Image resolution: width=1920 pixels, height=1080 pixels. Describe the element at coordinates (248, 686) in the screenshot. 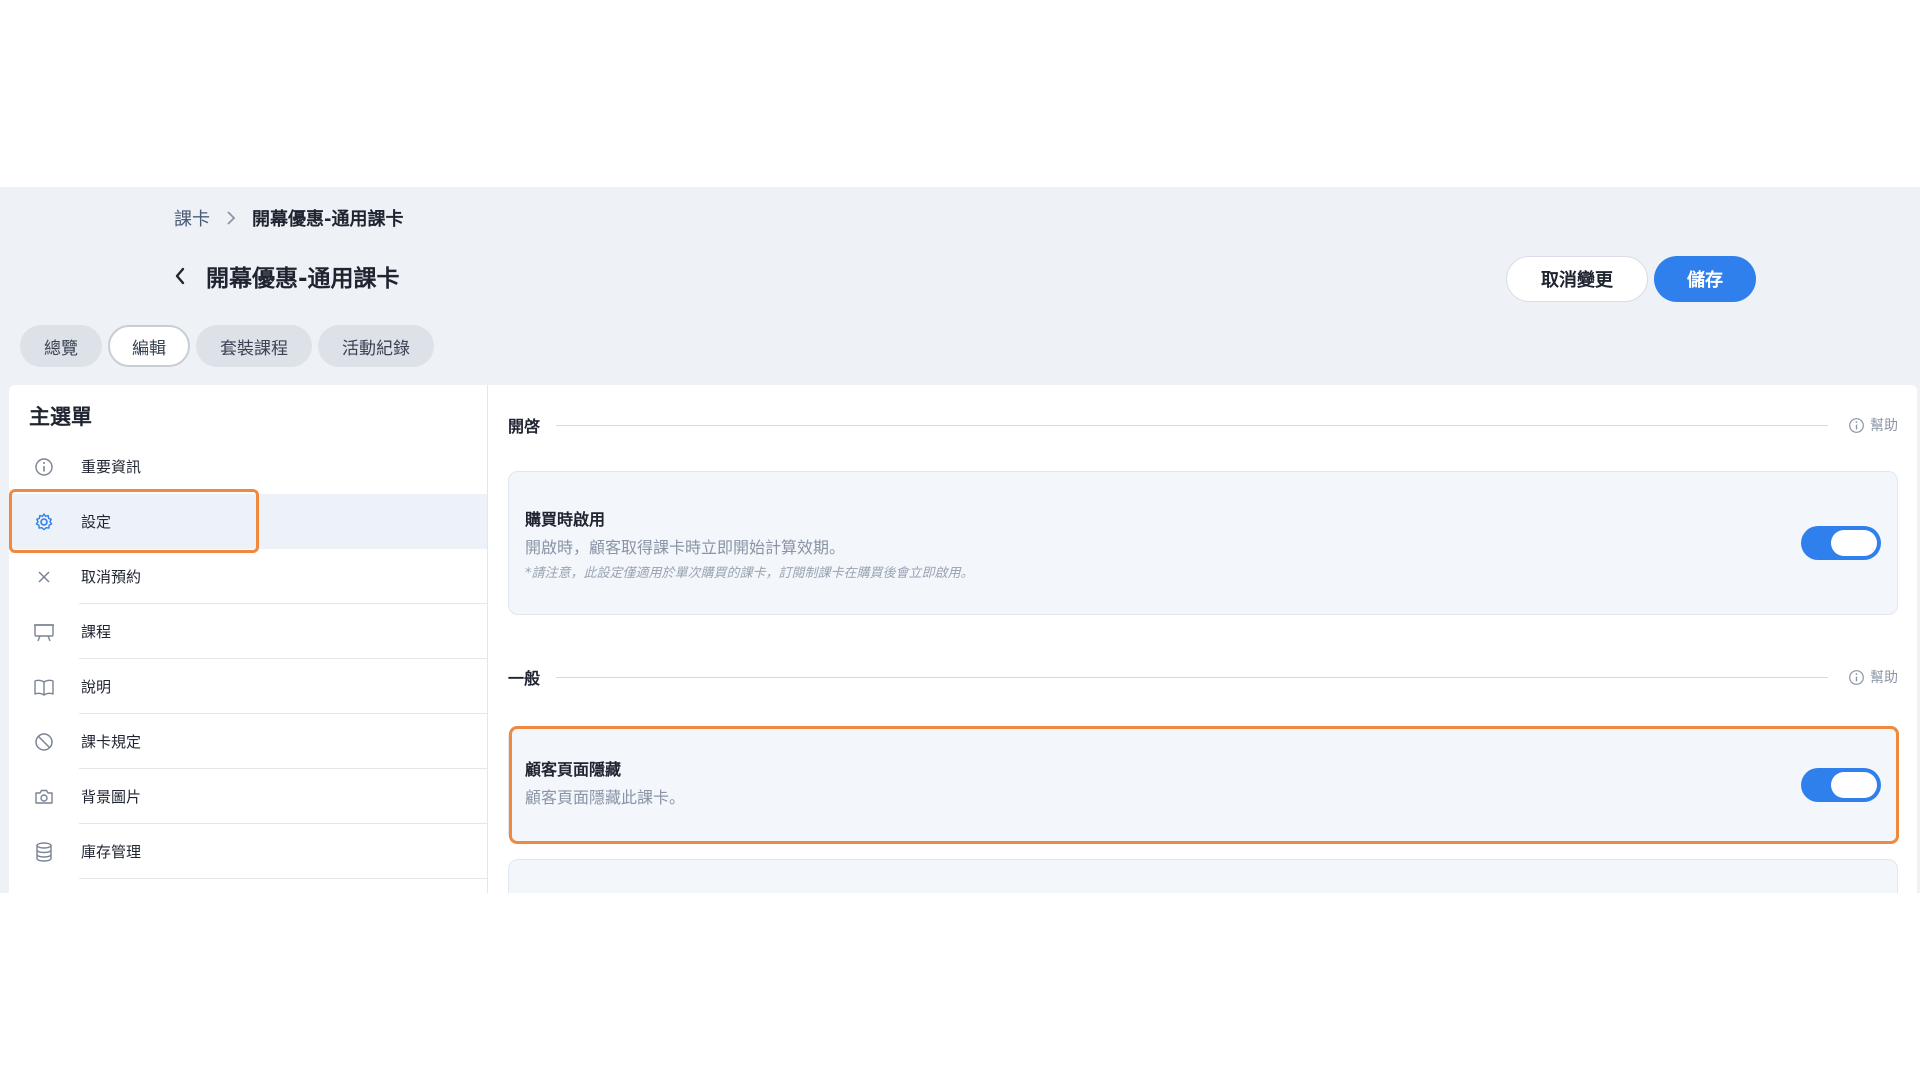

I see `sidebar-item-description: 說明` at that location.